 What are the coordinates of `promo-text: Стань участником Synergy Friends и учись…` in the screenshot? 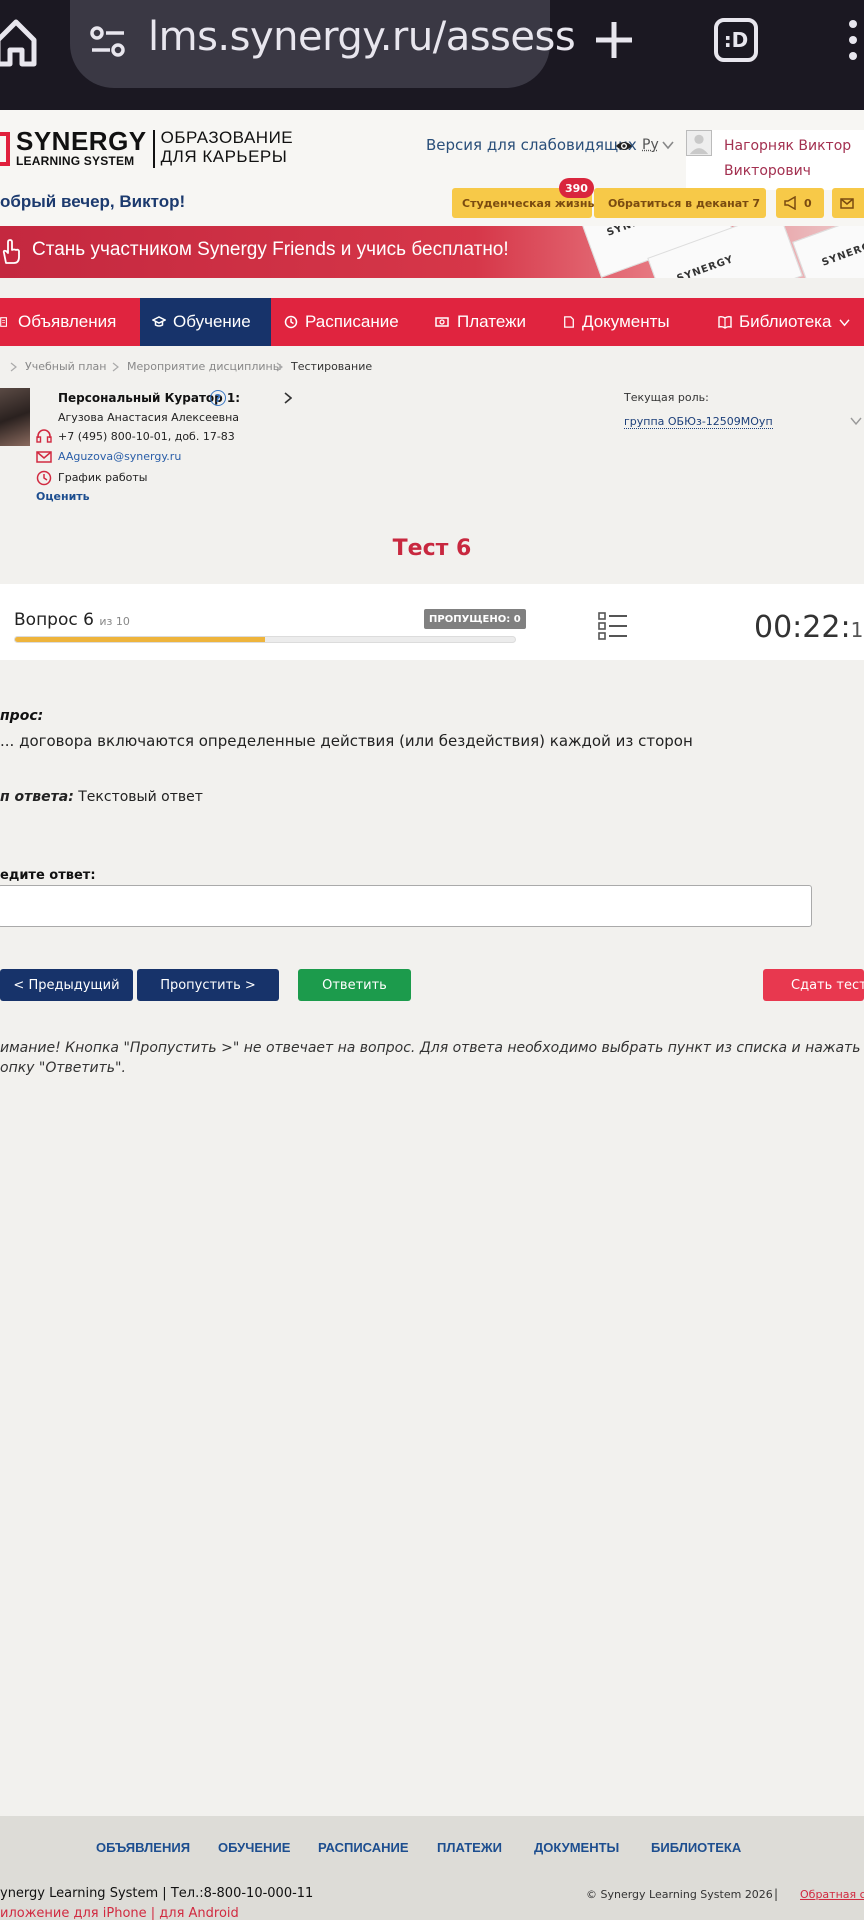 It's located at (270, 249).